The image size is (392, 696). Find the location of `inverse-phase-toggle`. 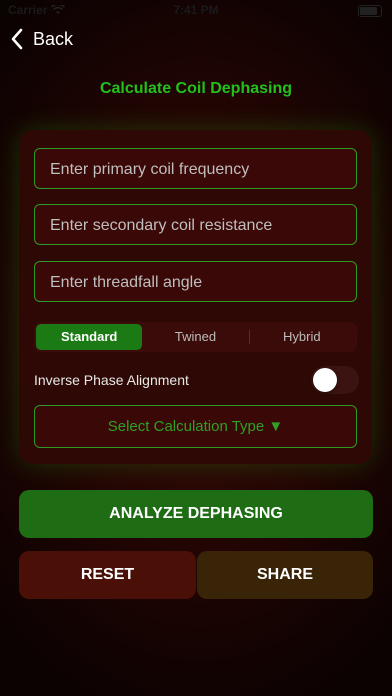

inverse-phase-toggle is located at coordinates (335, 380).